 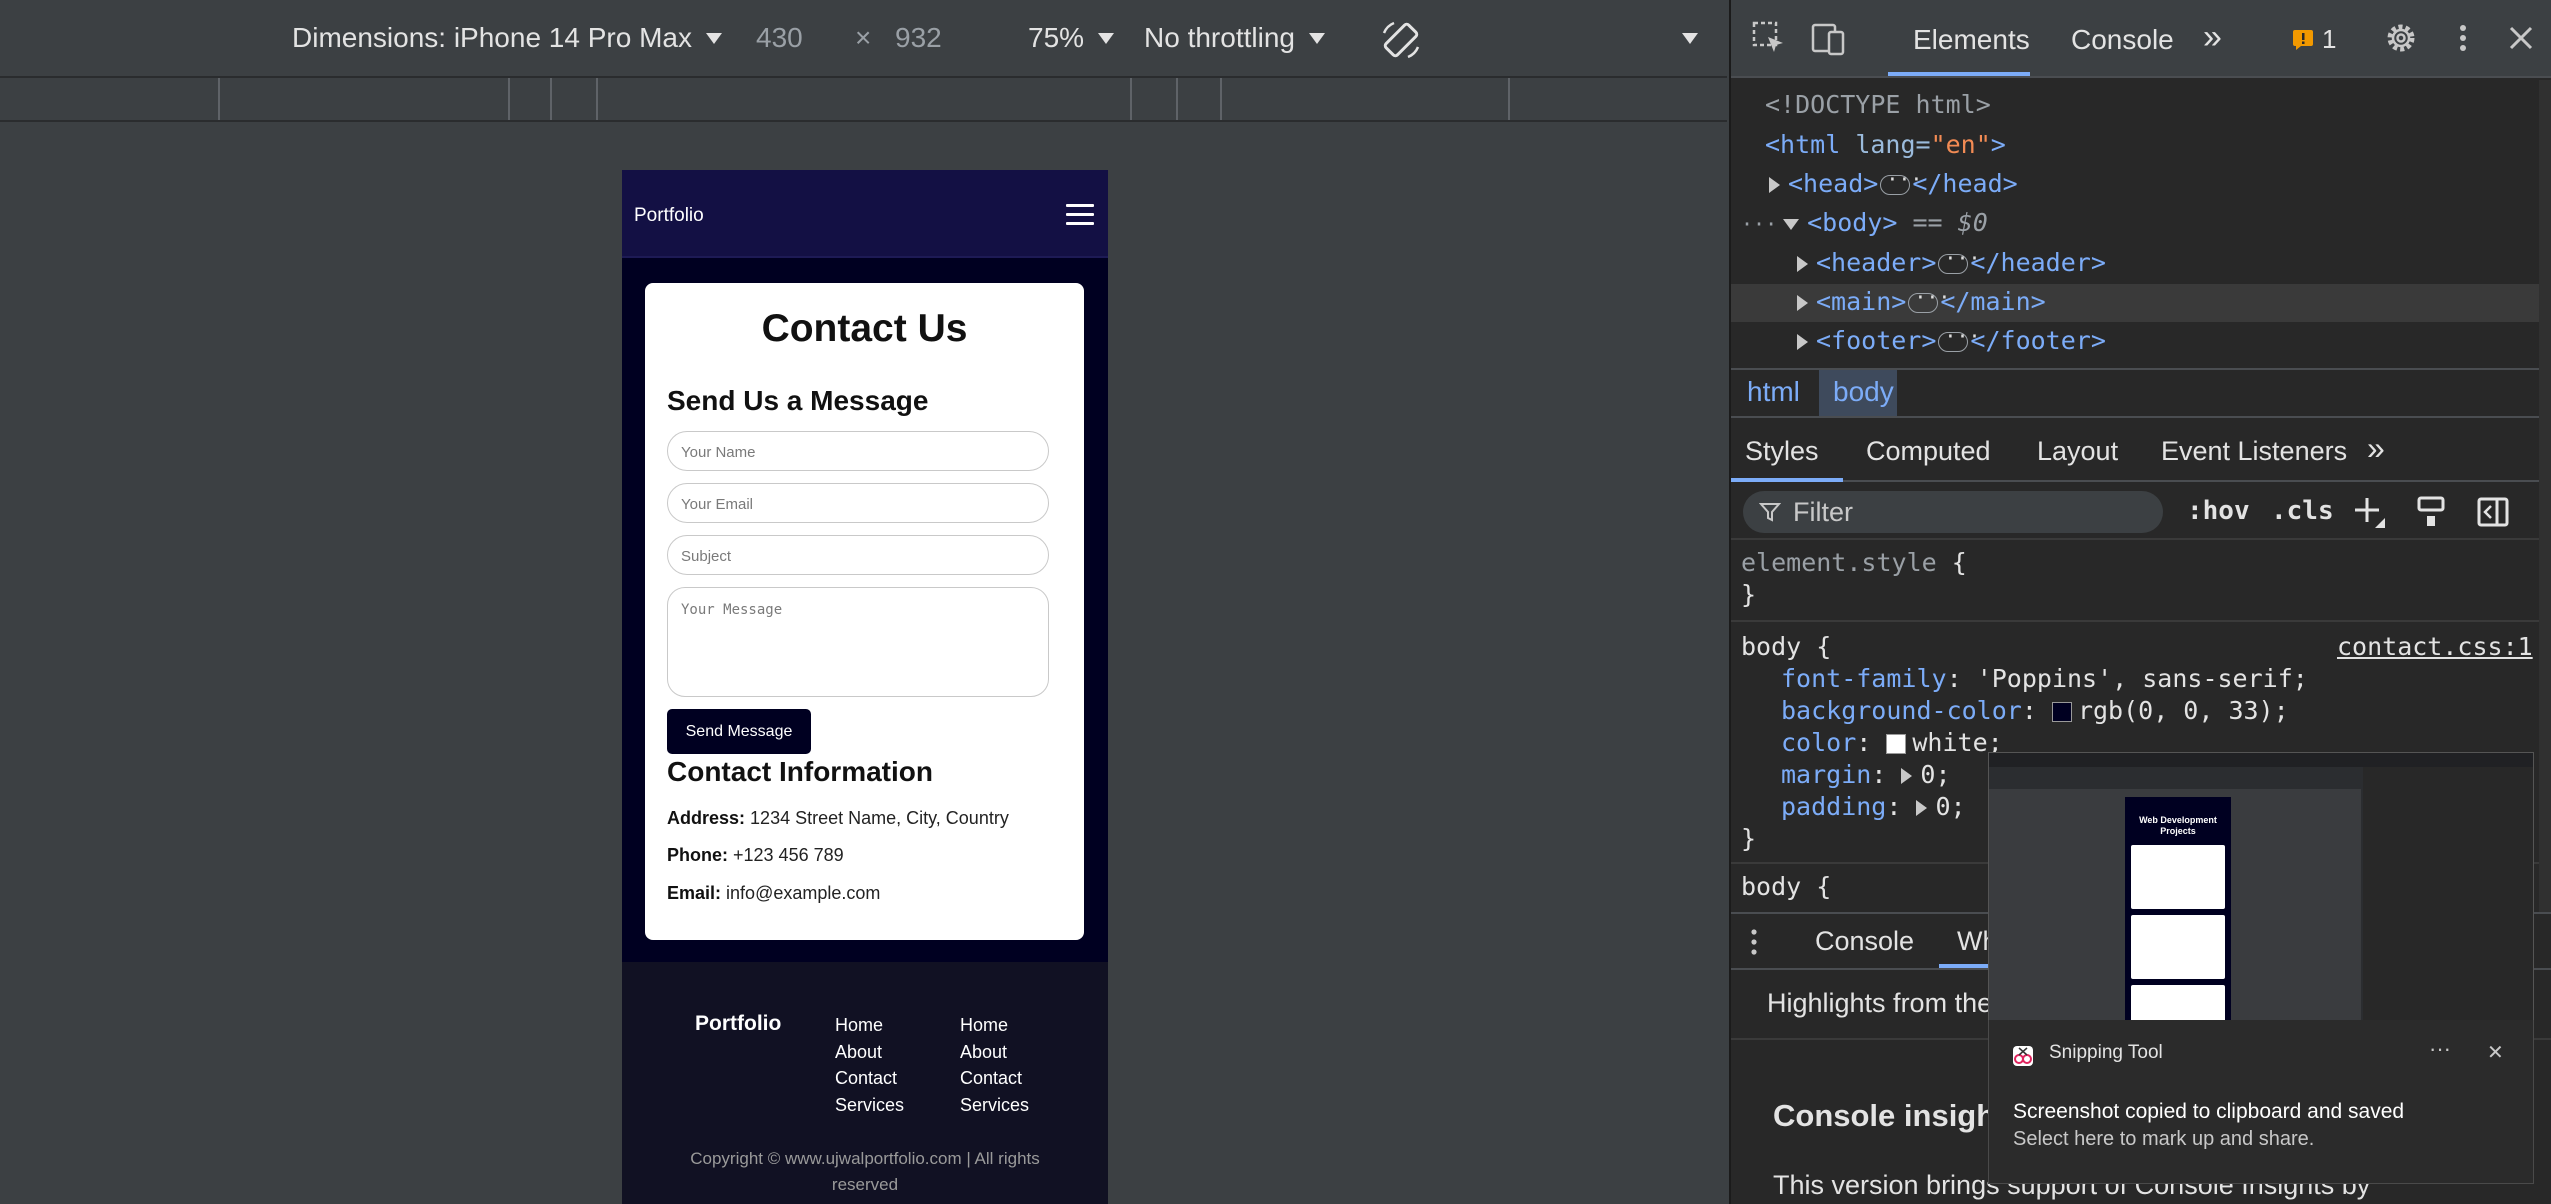 What do you see at coordinates (669, 216) in the screenshot?
I see `site-logo: Portfolio` at bounding box center [669, 216].